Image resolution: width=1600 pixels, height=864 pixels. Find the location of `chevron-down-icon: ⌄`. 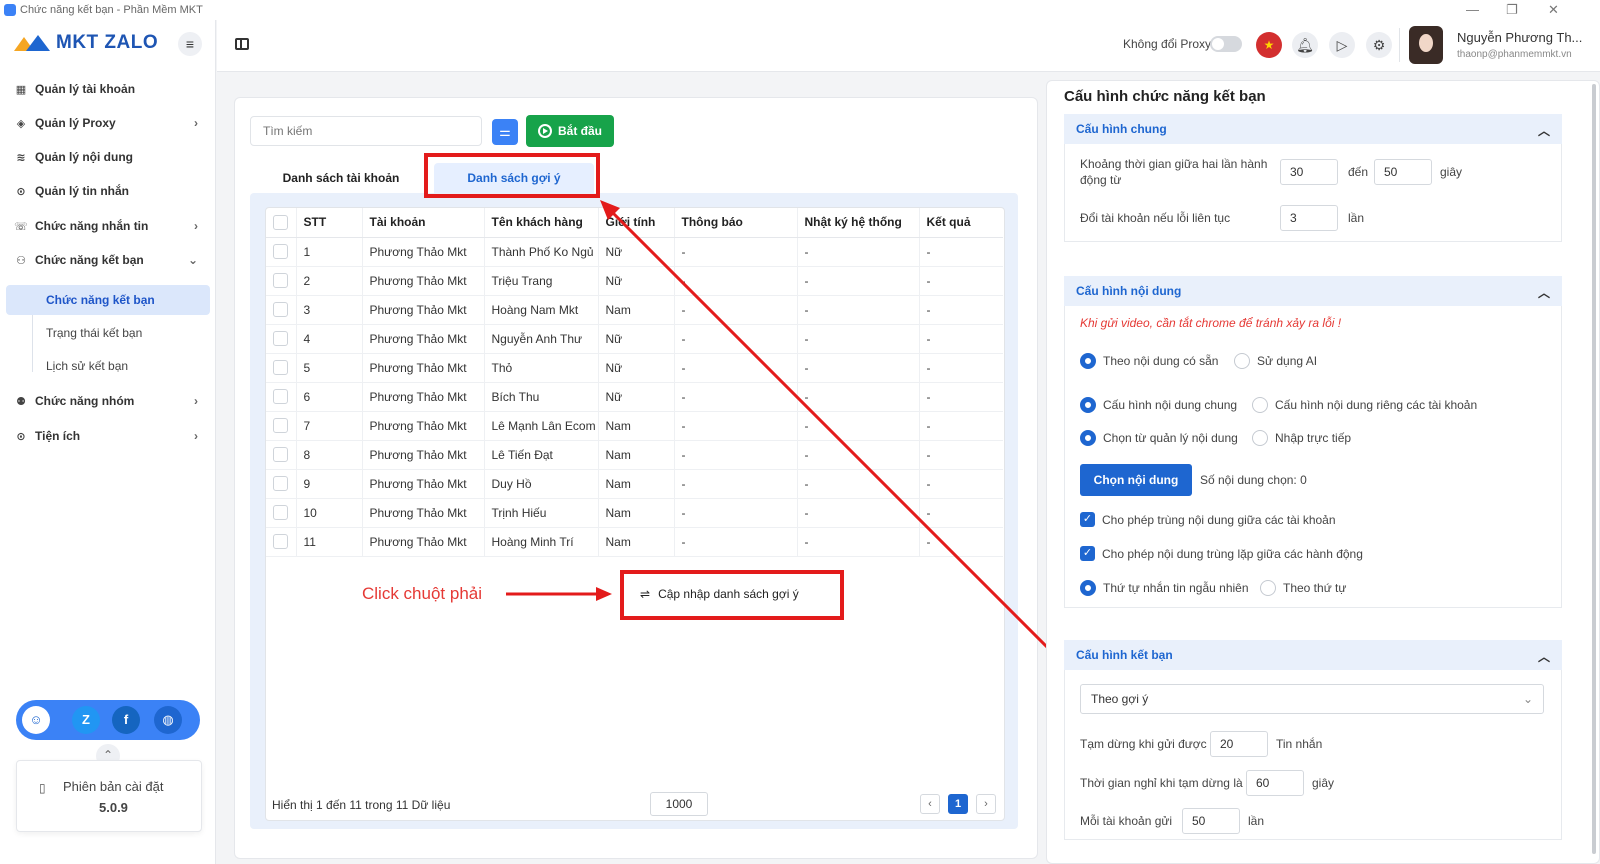

chevron-down-icon: ⌄ is located at coordinates (1527, 699).